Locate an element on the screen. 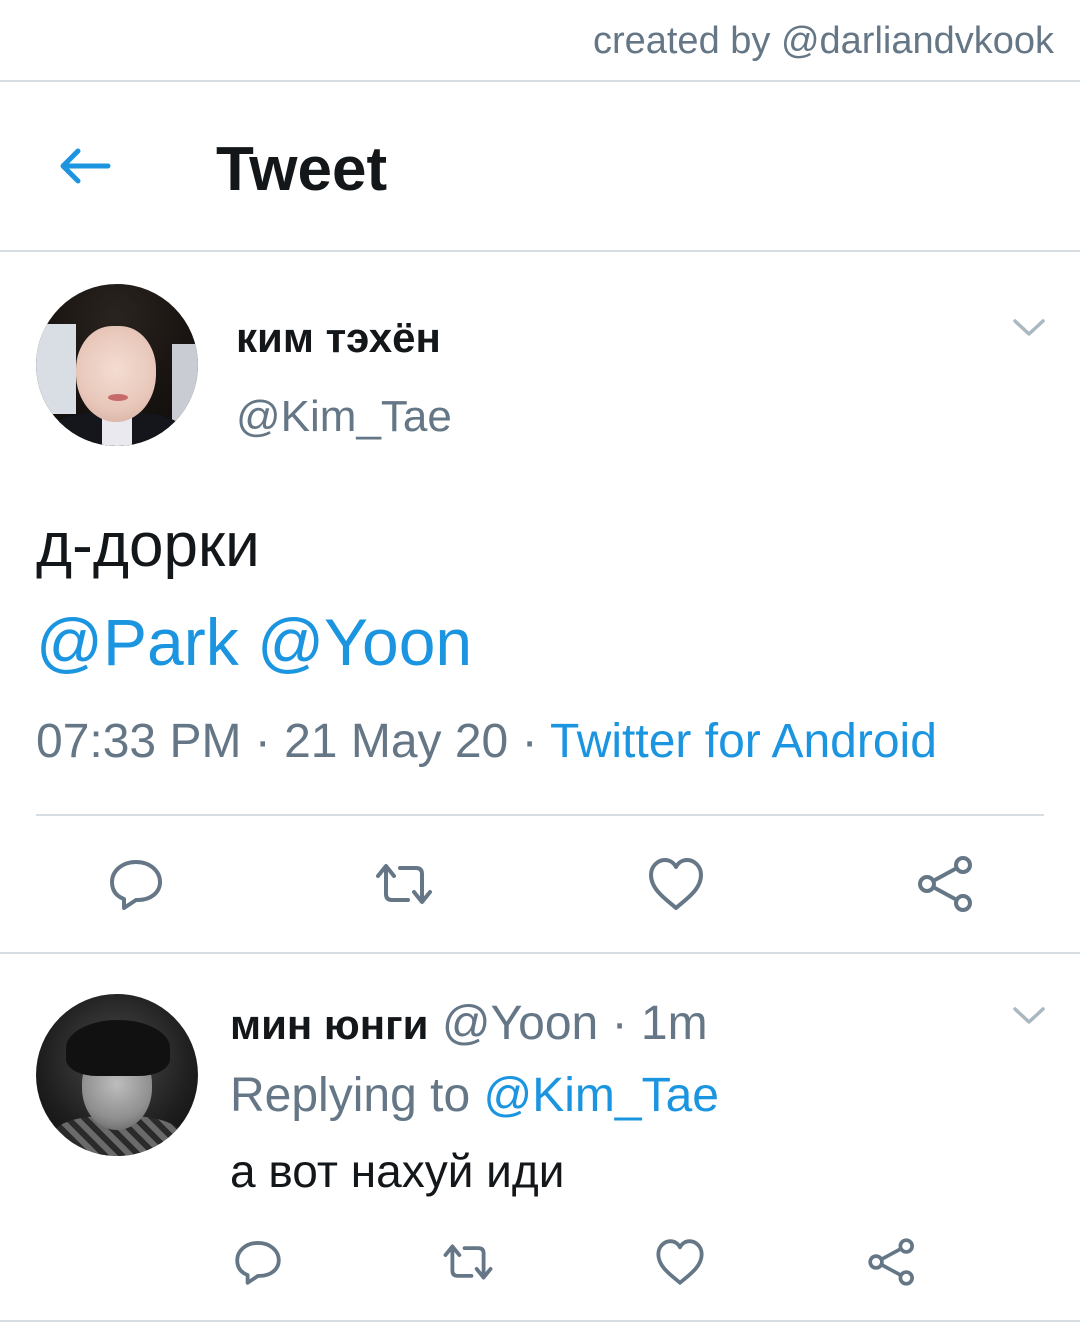  tweet-text: д-дорки is located at coordinates (148, 545).